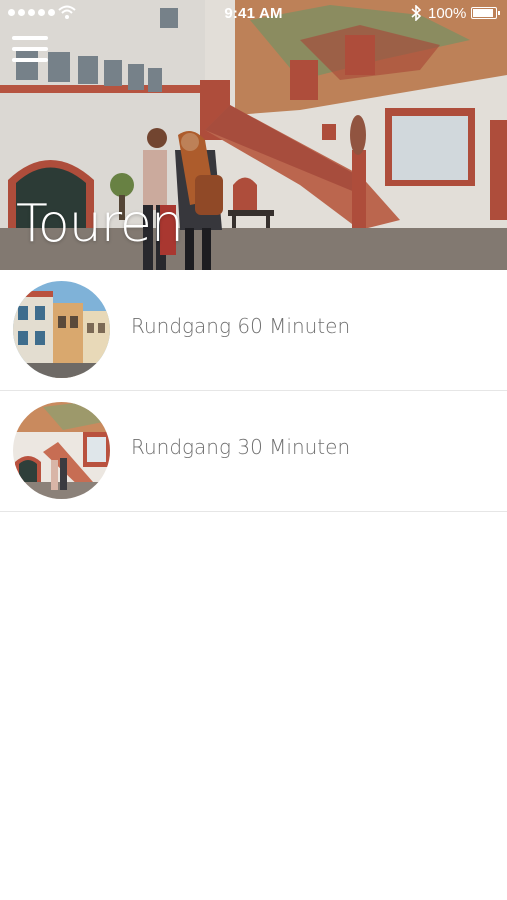  What do you see at coordinates (100, 224) in the screenshot?
I see `page-title: Touren` at bounding box center [100, 224].